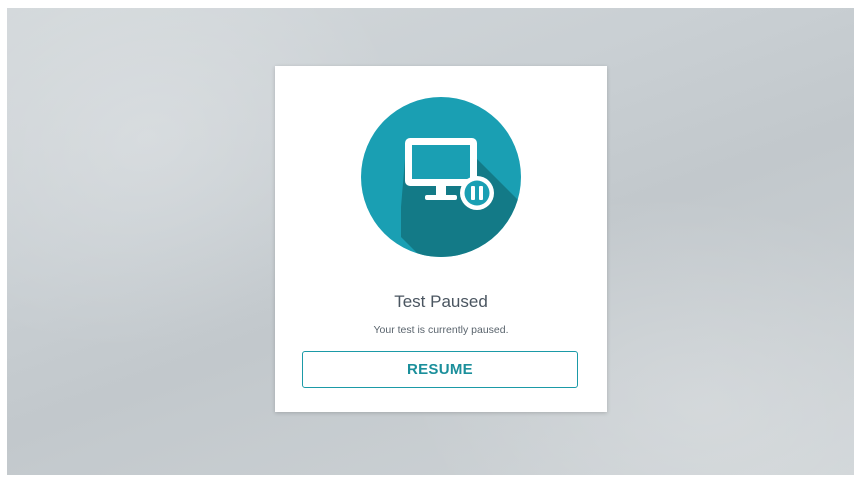 This screenshot has width=861, height=503. I want to click on monitor-pause-icon, so click(441, 177).